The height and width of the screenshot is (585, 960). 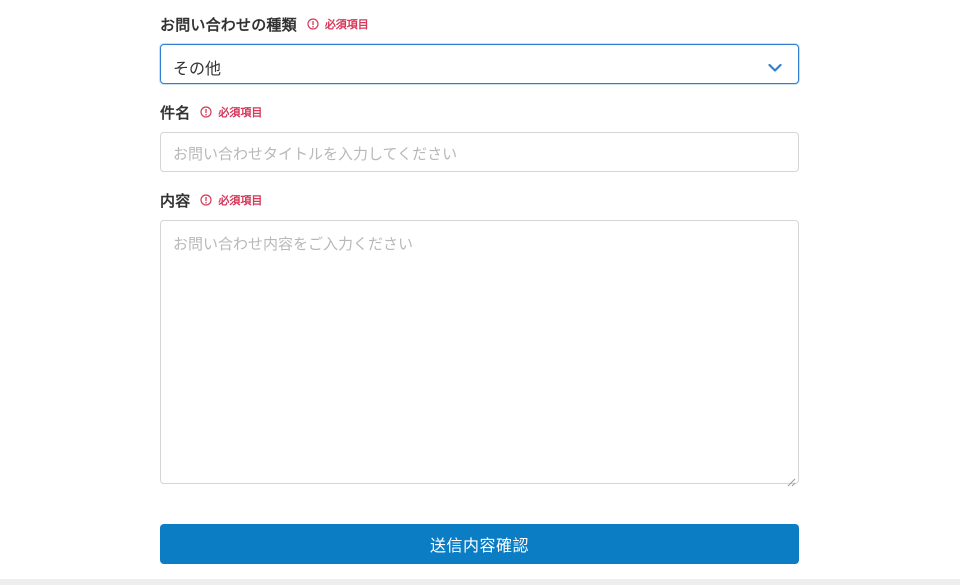 I want to click on content-label-row: 内容 必須項目, so click(x=211, y=200).